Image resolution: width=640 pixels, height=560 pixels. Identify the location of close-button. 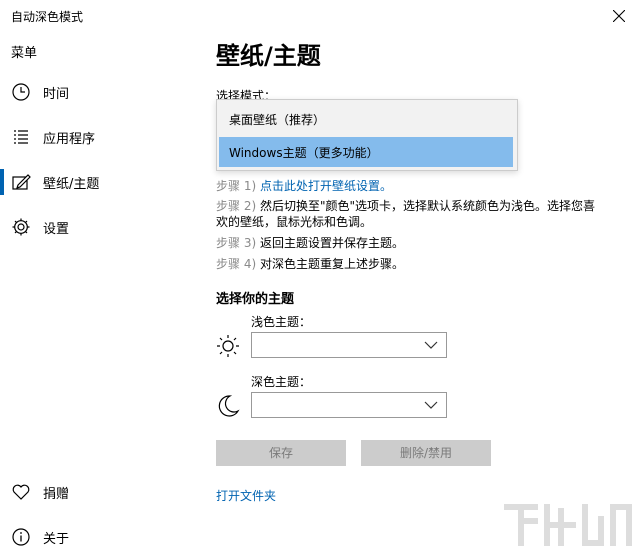
(620, 16).